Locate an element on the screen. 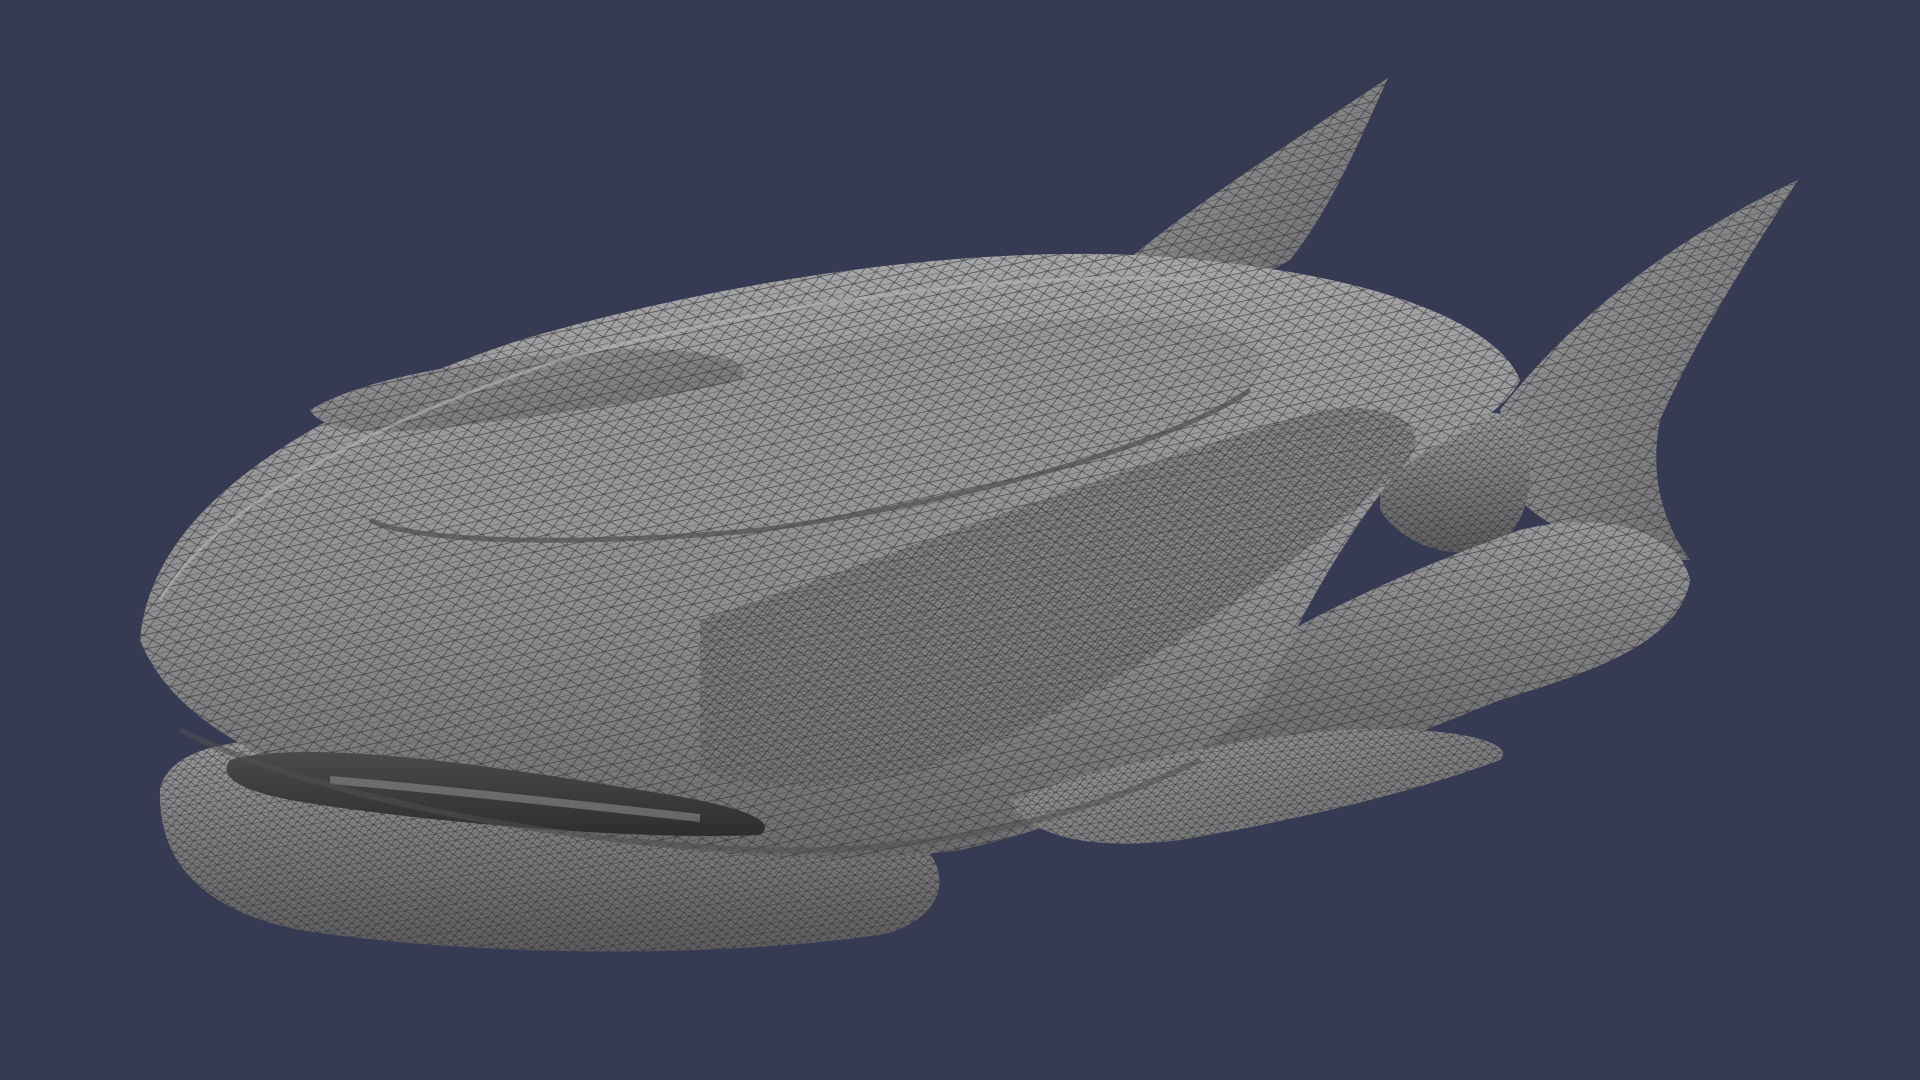 This screenshot has width=1920, height=1080. dorsal-fin is located at coordinates (1259, 180).